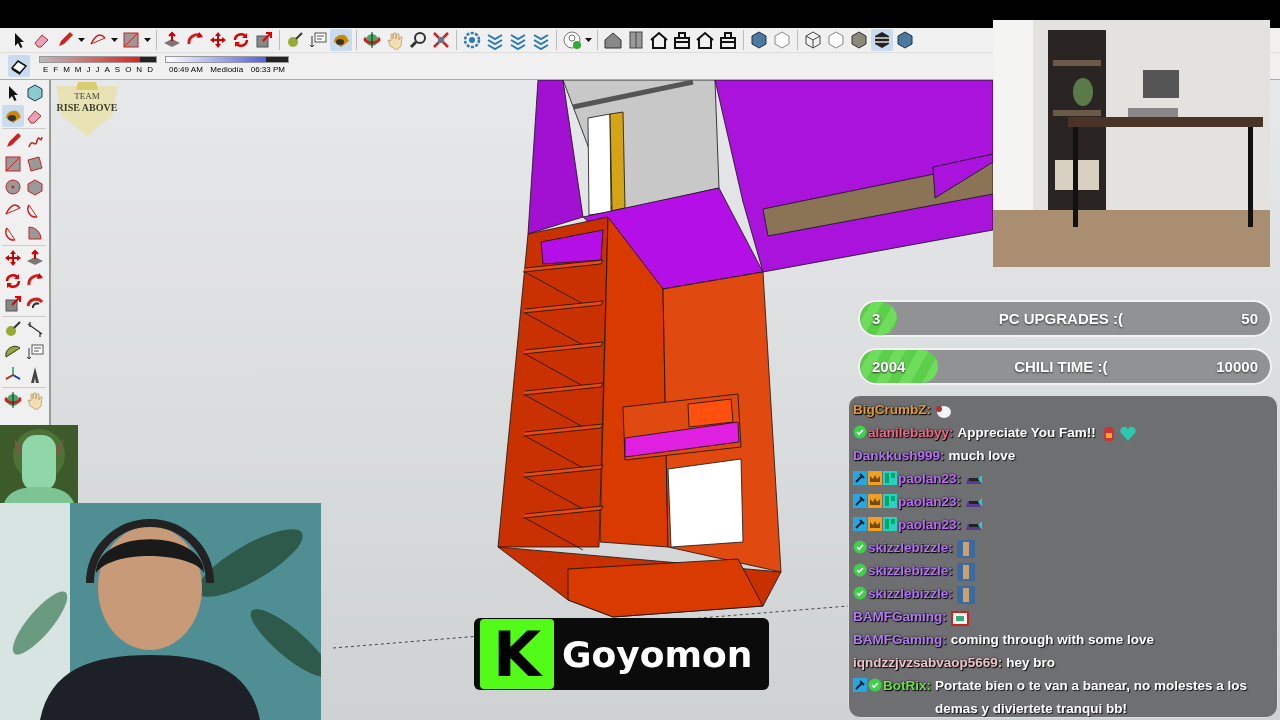 This screenshot has width=1280, height=720. I want to click on goal-title: PC UPGRADES :(, so click(1060, 318).